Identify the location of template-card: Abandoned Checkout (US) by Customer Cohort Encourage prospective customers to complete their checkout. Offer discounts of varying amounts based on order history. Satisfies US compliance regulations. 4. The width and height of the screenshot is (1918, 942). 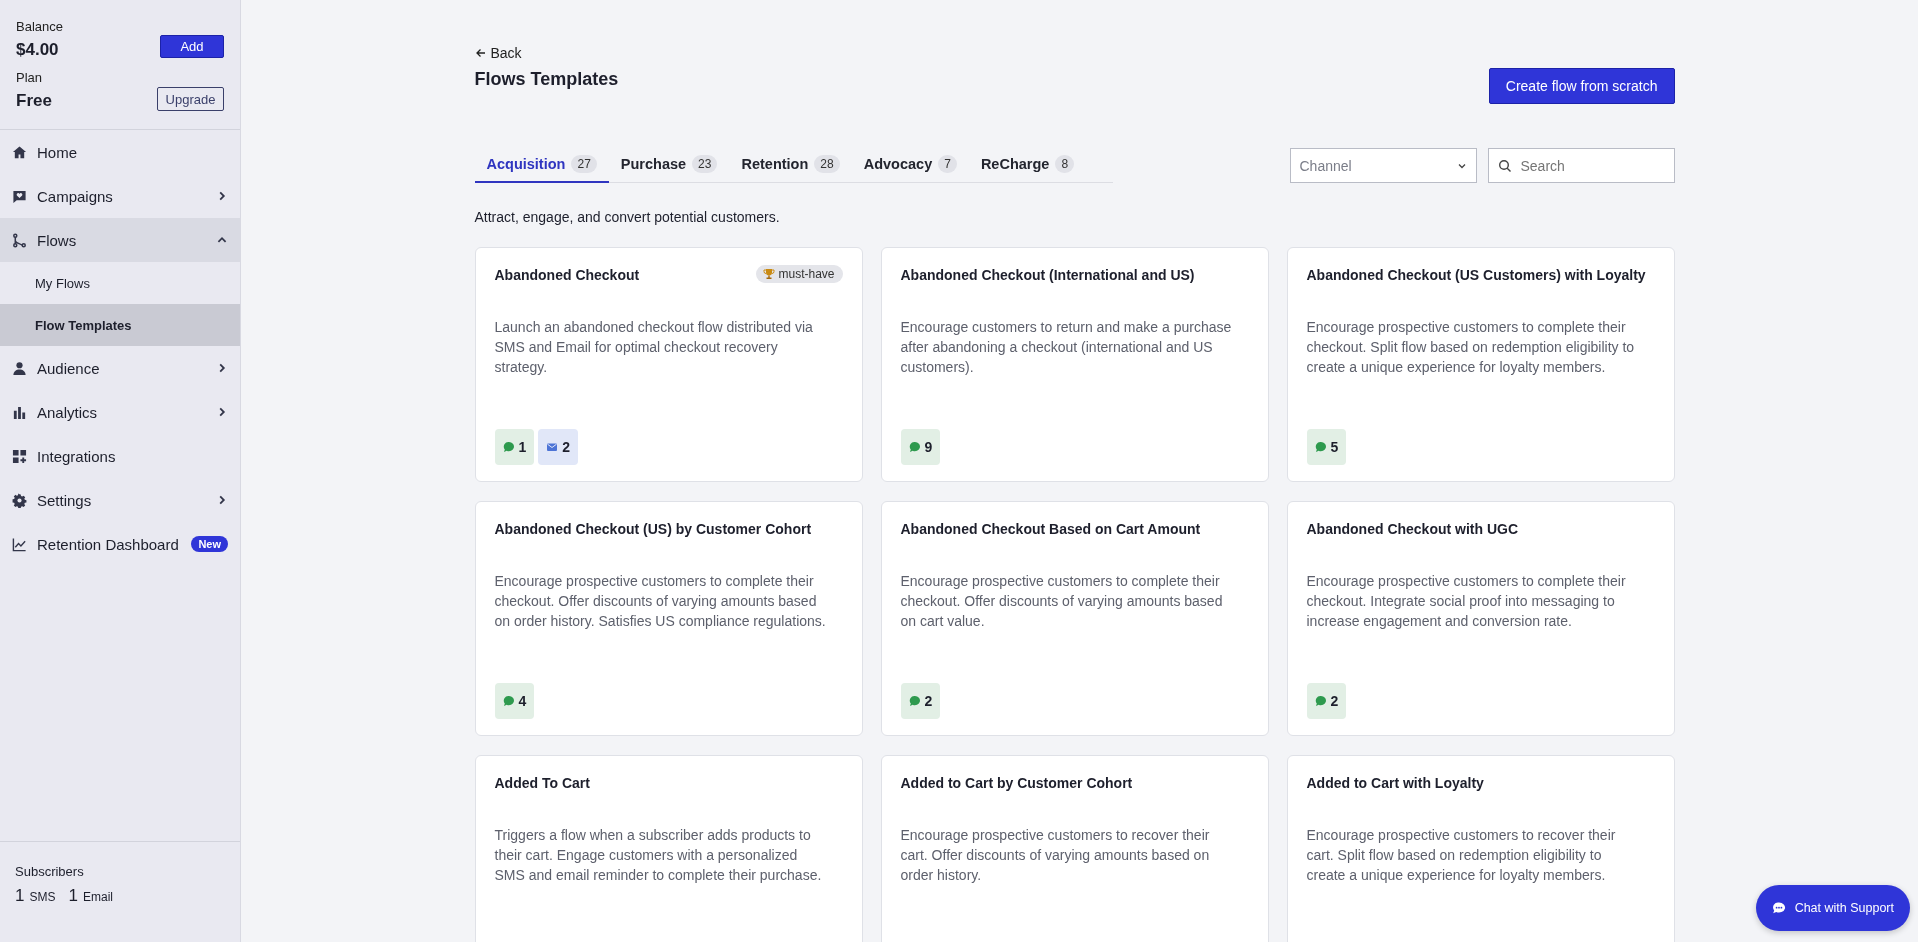
(668, 618).